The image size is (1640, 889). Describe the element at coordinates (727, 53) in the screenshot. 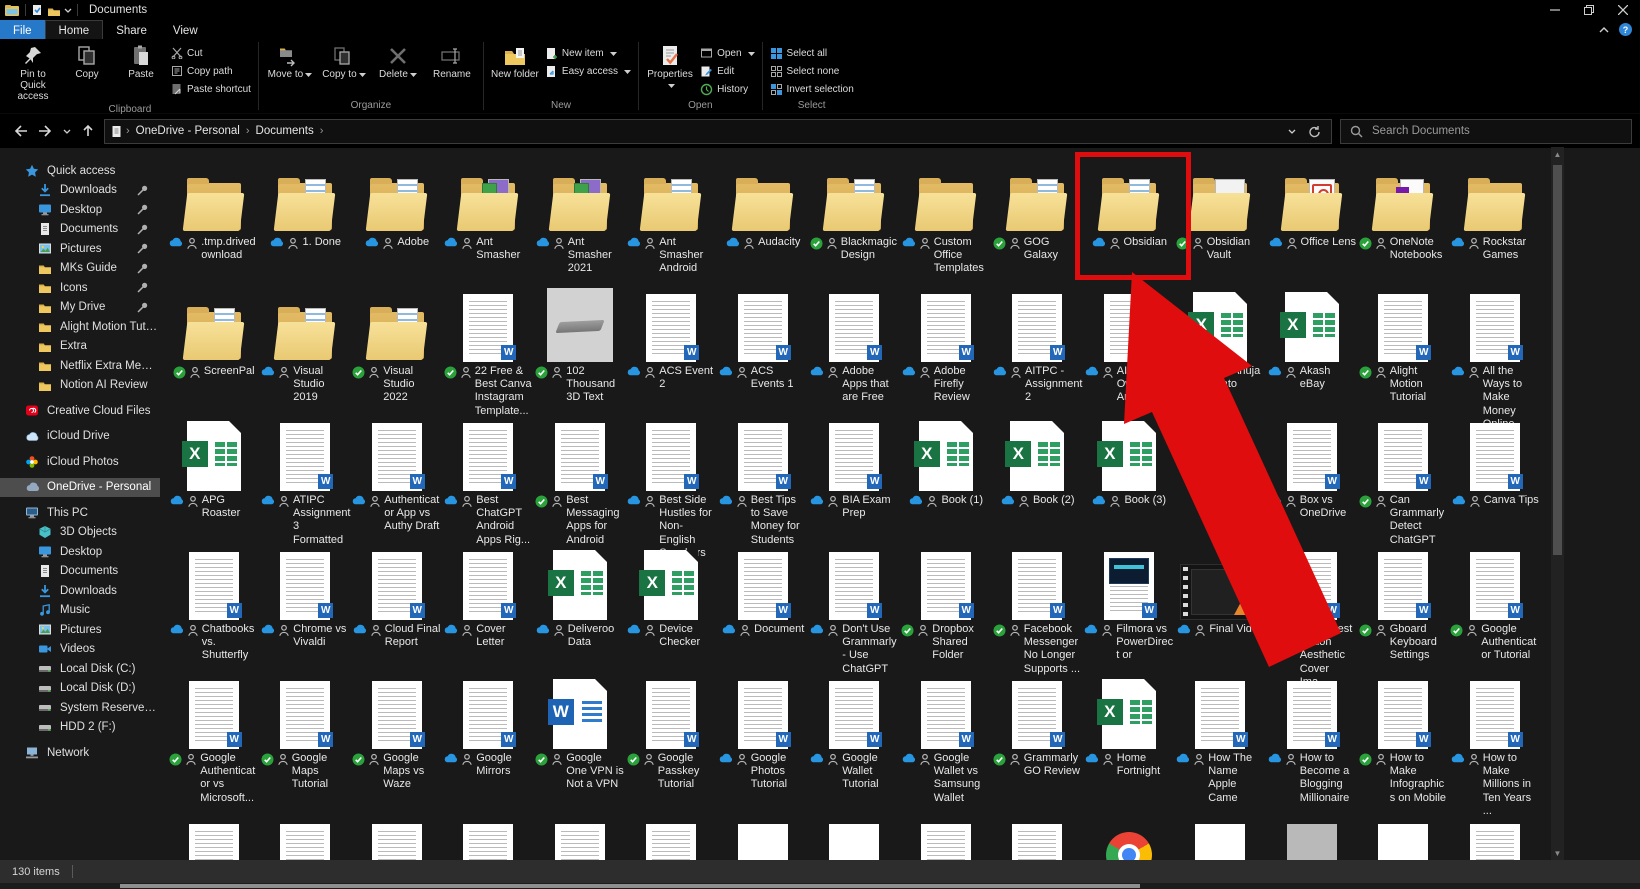

I see `open-button: Open` at that location.